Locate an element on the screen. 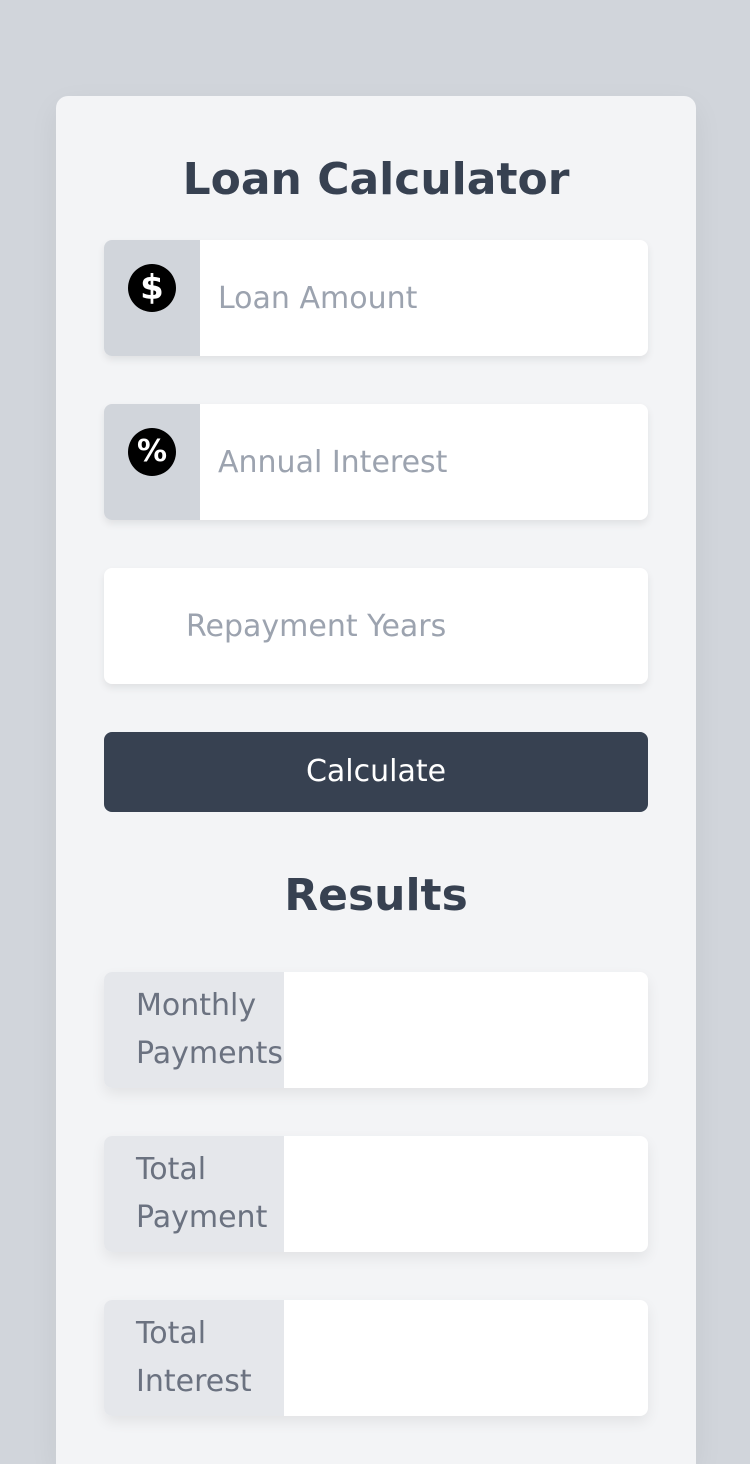 The height and width of the screenshot is (1464, 750). annual-interest-input is located at coordinates (423, 462).